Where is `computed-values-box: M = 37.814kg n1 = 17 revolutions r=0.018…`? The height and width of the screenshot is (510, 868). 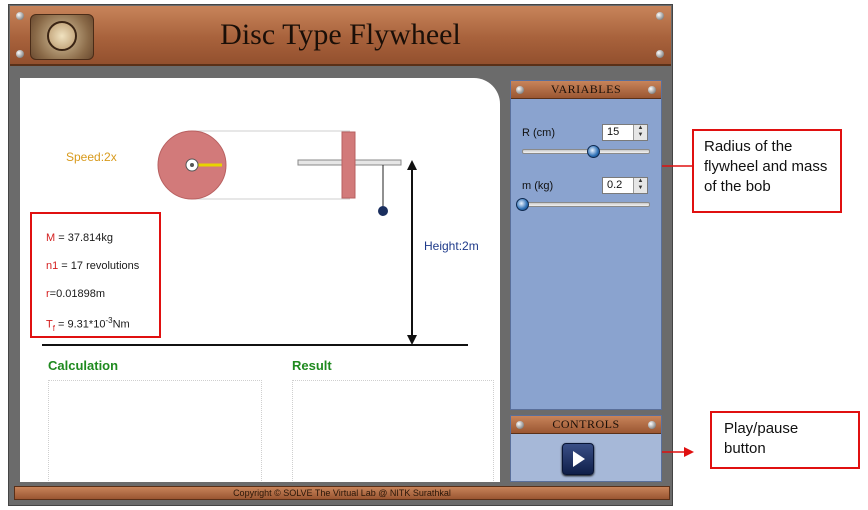 computed-values-box: M = 37.814kg n1 = 17 revolutions r=0.018… is located at coordinates (95, 275).